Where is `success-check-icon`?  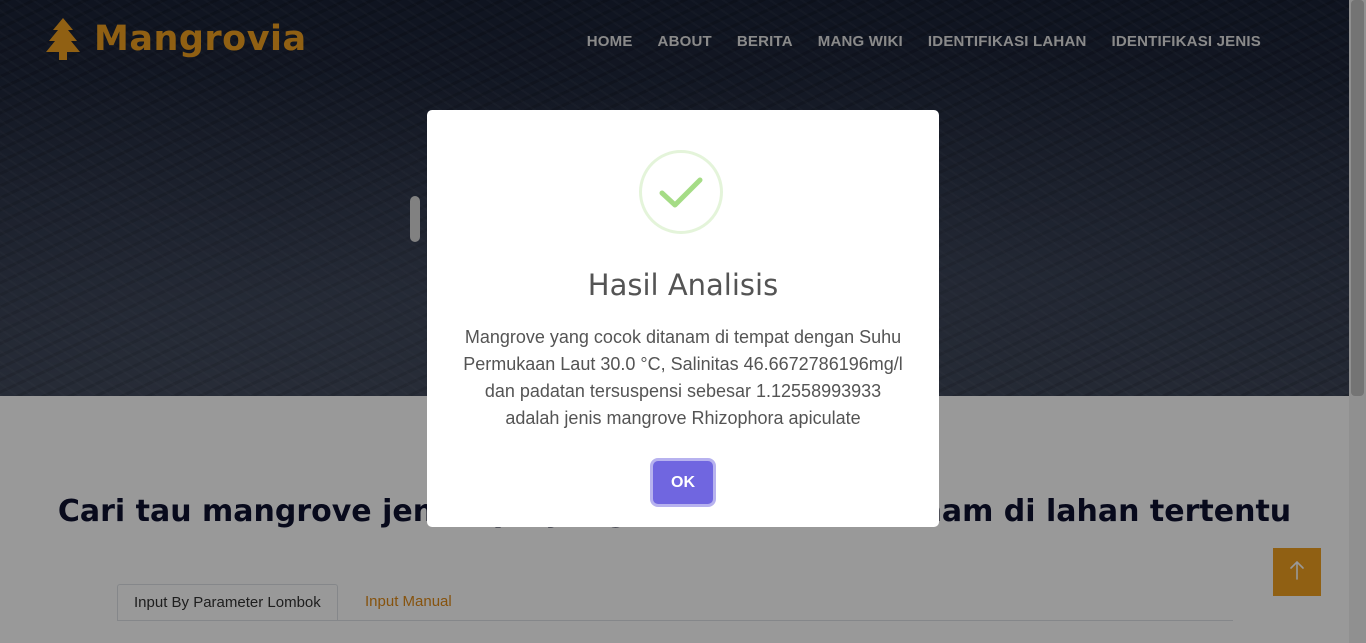
success-check-icon is located at coordinates (681, 192).